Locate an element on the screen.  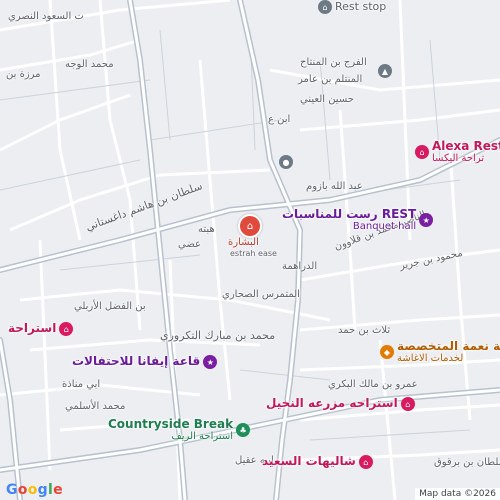
poi-qaat-iyfana: قاعة إيفانا للاحتفالات ★ is located at coordinates (145, 361).